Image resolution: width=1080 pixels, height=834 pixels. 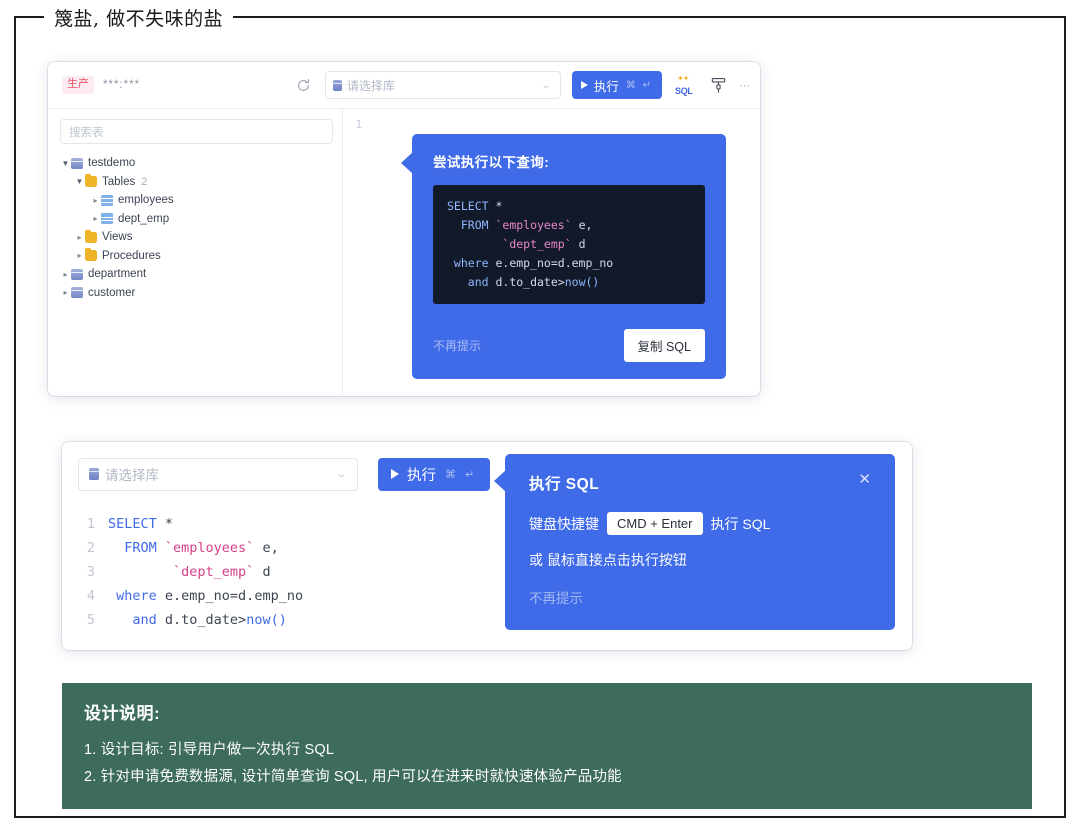 What do you see at coordinates (196, 219) in the screenshot?
I see `tree-item-dept-emp: ▸ dept_emp` at bounding box center [196, 219].